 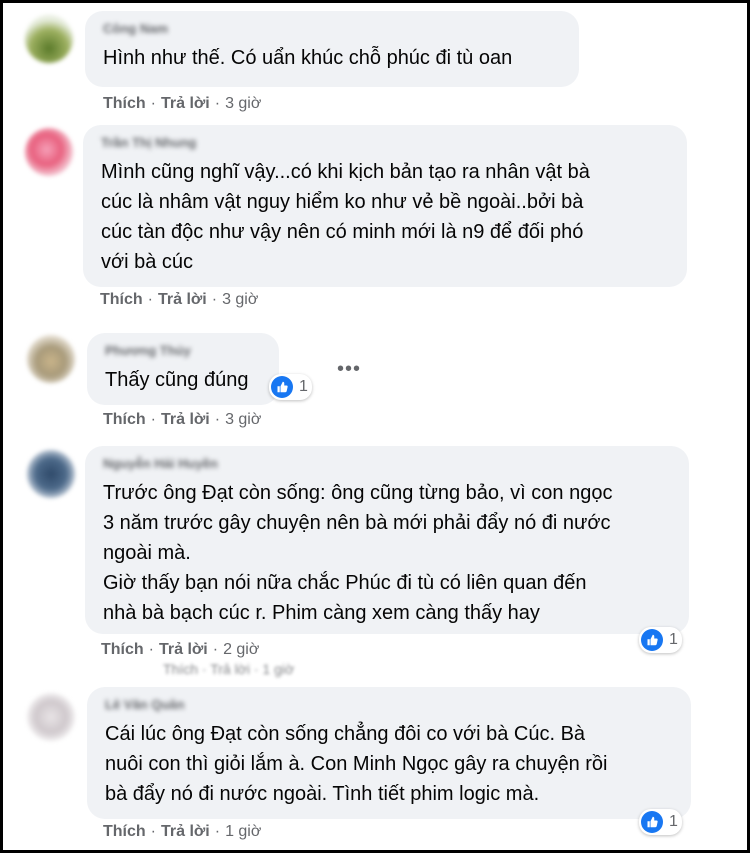 What do you see at coordinates (229, 669) in the screenshot?
I see `overlapping-actions: Thích · Trả lời · 1 giờ` at bounding box center [229, 669].